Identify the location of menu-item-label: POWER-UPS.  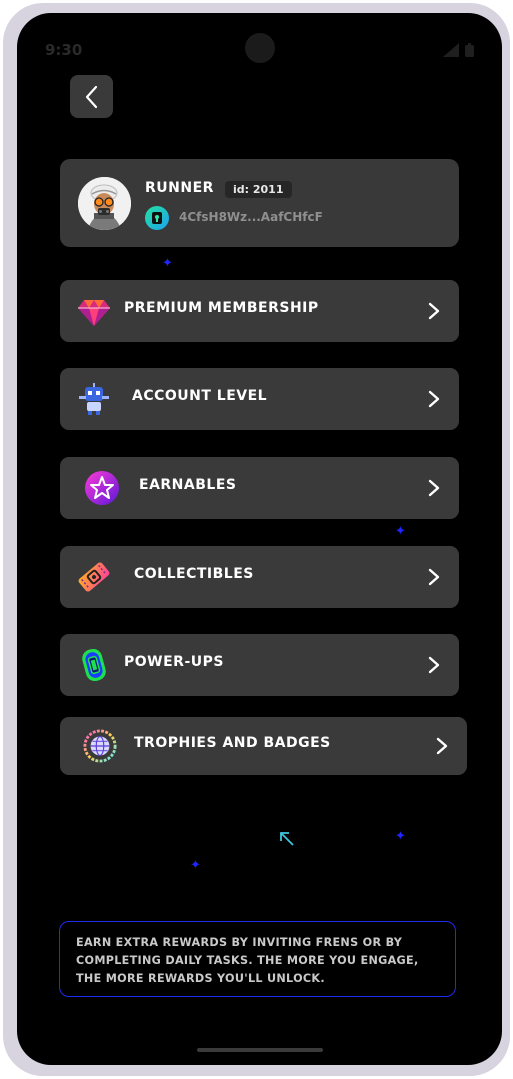
(174, 662).